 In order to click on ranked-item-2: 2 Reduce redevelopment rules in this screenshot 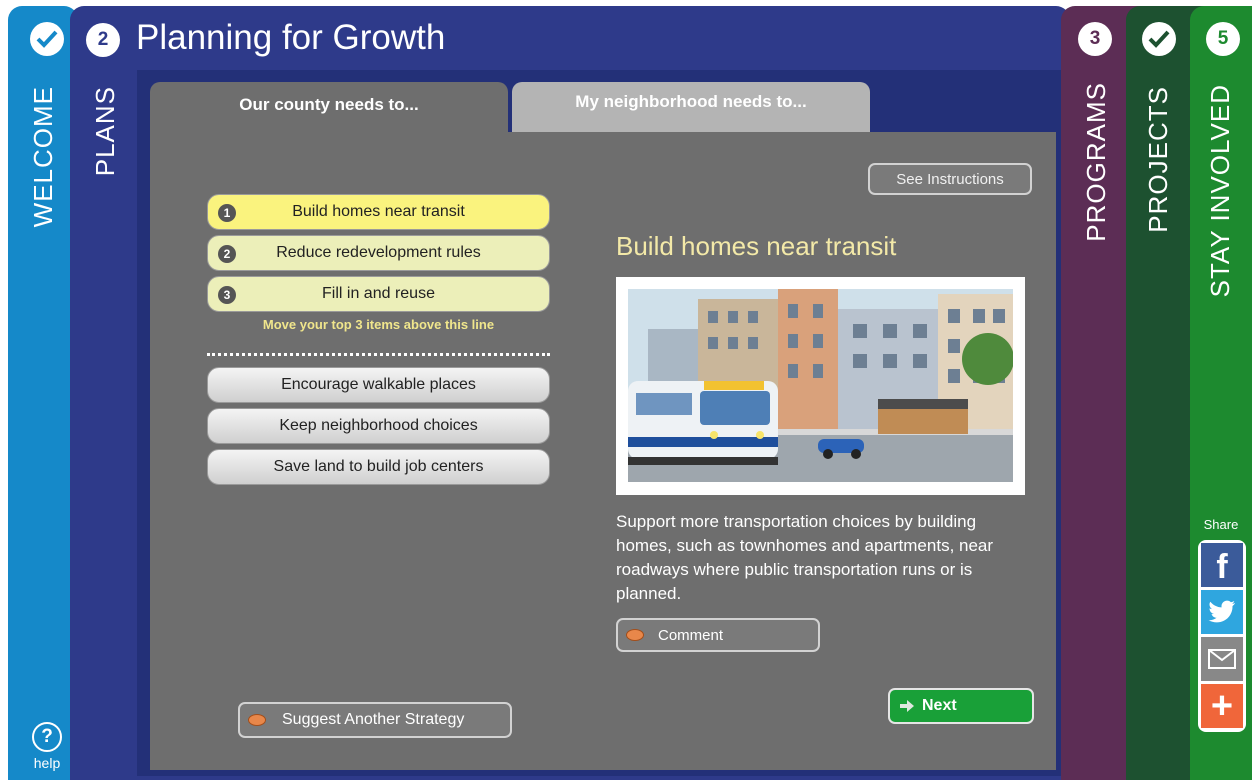, I will do `click(378, 253)`.